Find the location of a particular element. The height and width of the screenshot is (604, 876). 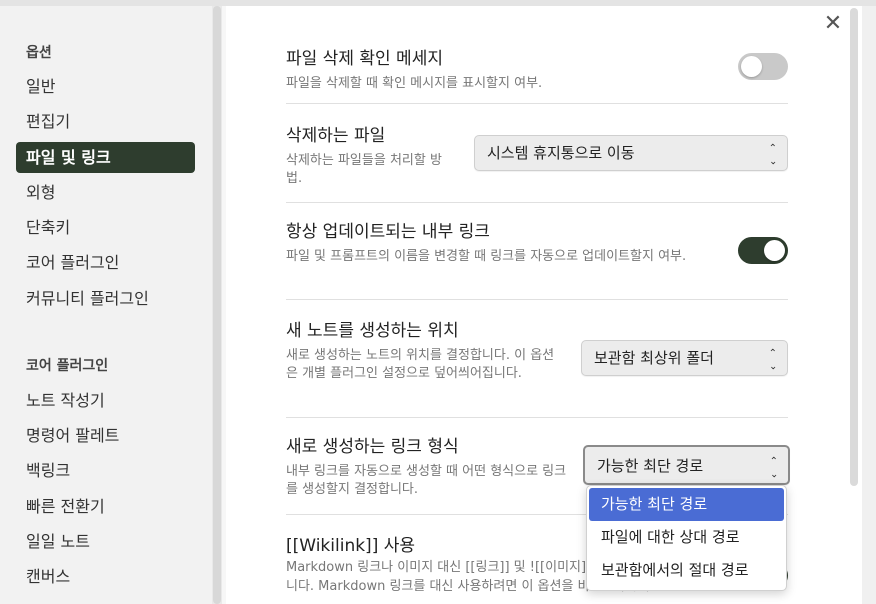

dropdown-option-shortest-path: 가능한 최단 경로 is located at coordinates (686, 504).